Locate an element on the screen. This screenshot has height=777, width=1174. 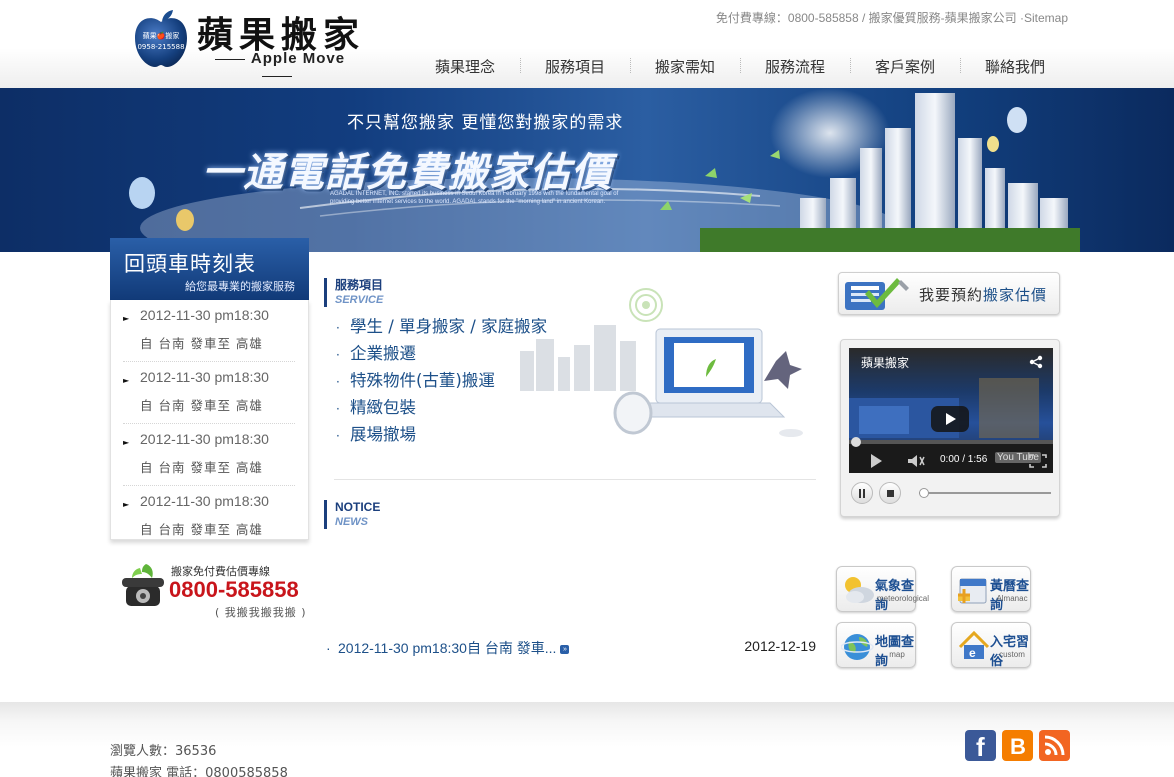
play-button is located at coordinates (950, 419).